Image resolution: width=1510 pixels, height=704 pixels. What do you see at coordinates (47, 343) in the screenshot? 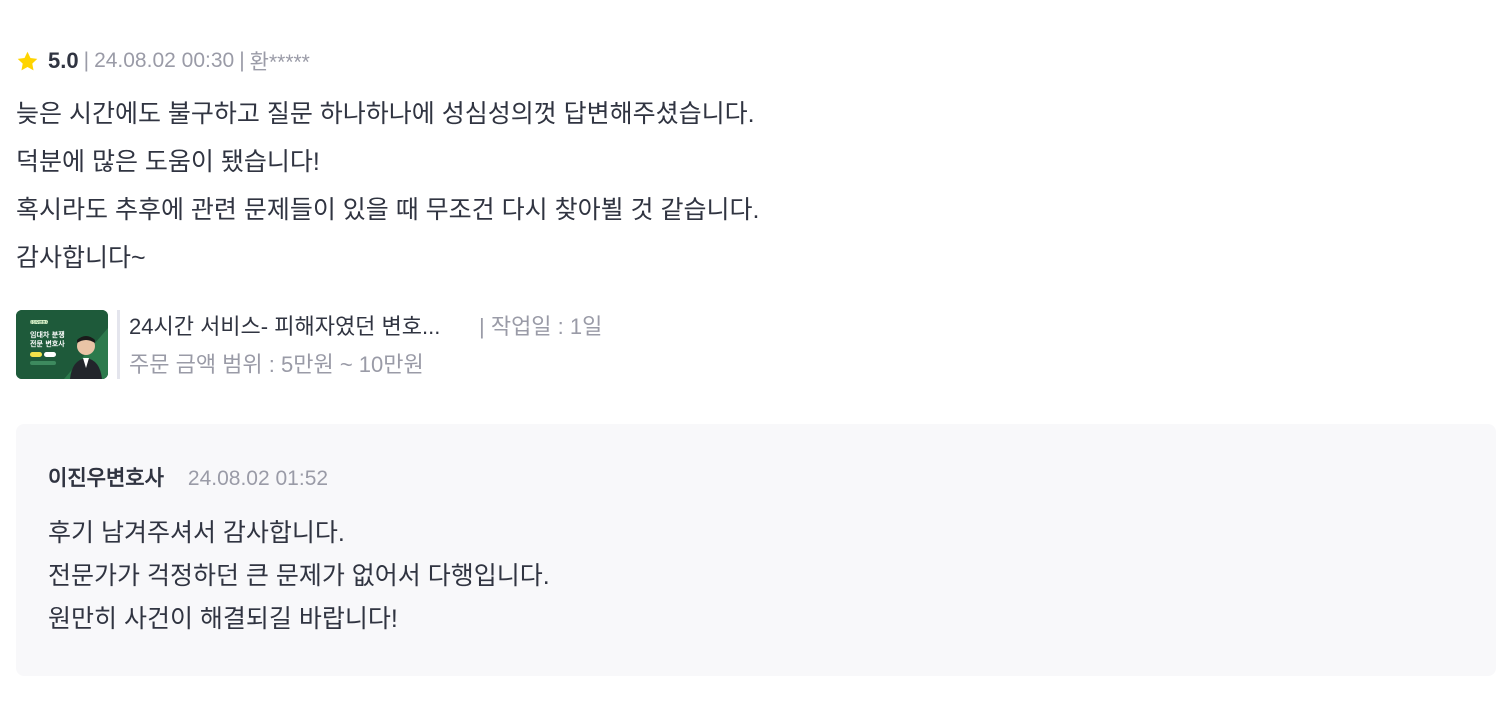
I see `thumb-line2: 전문 변호사` at bounding box center [47, 343].